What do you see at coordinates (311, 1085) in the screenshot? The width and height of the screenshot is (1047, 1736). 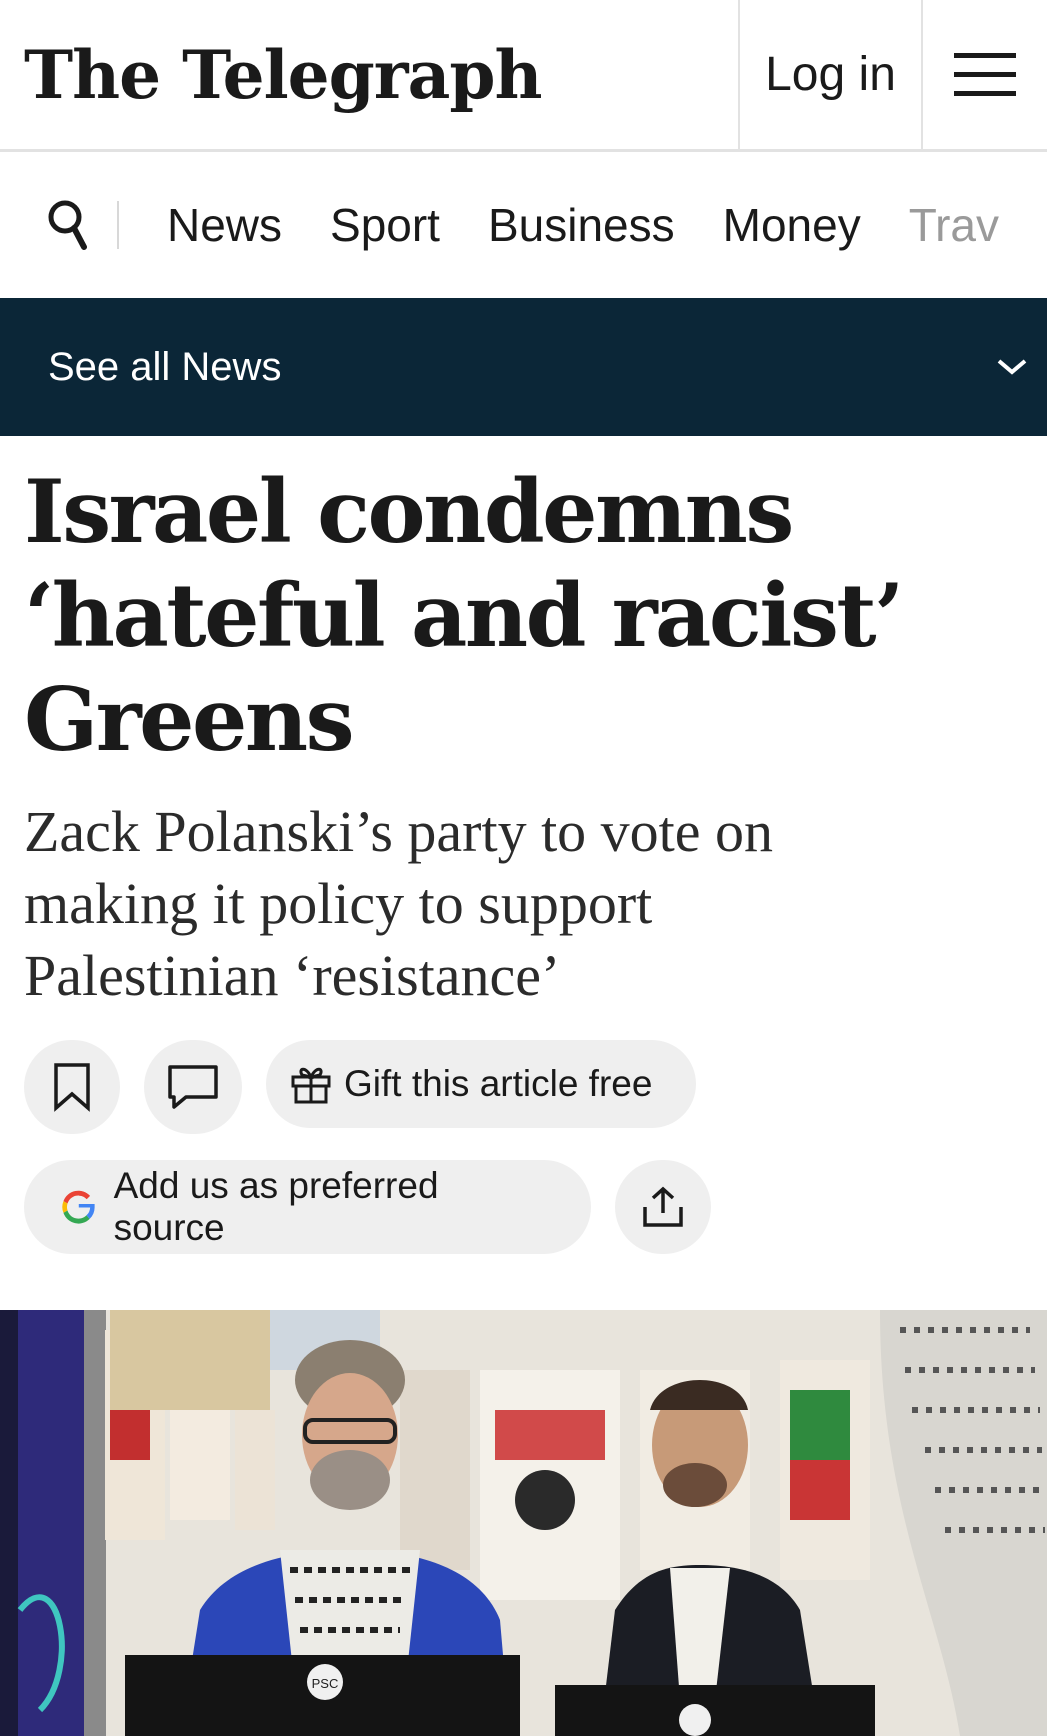 I see `gift-icon` at bounding box center [311, 1085].